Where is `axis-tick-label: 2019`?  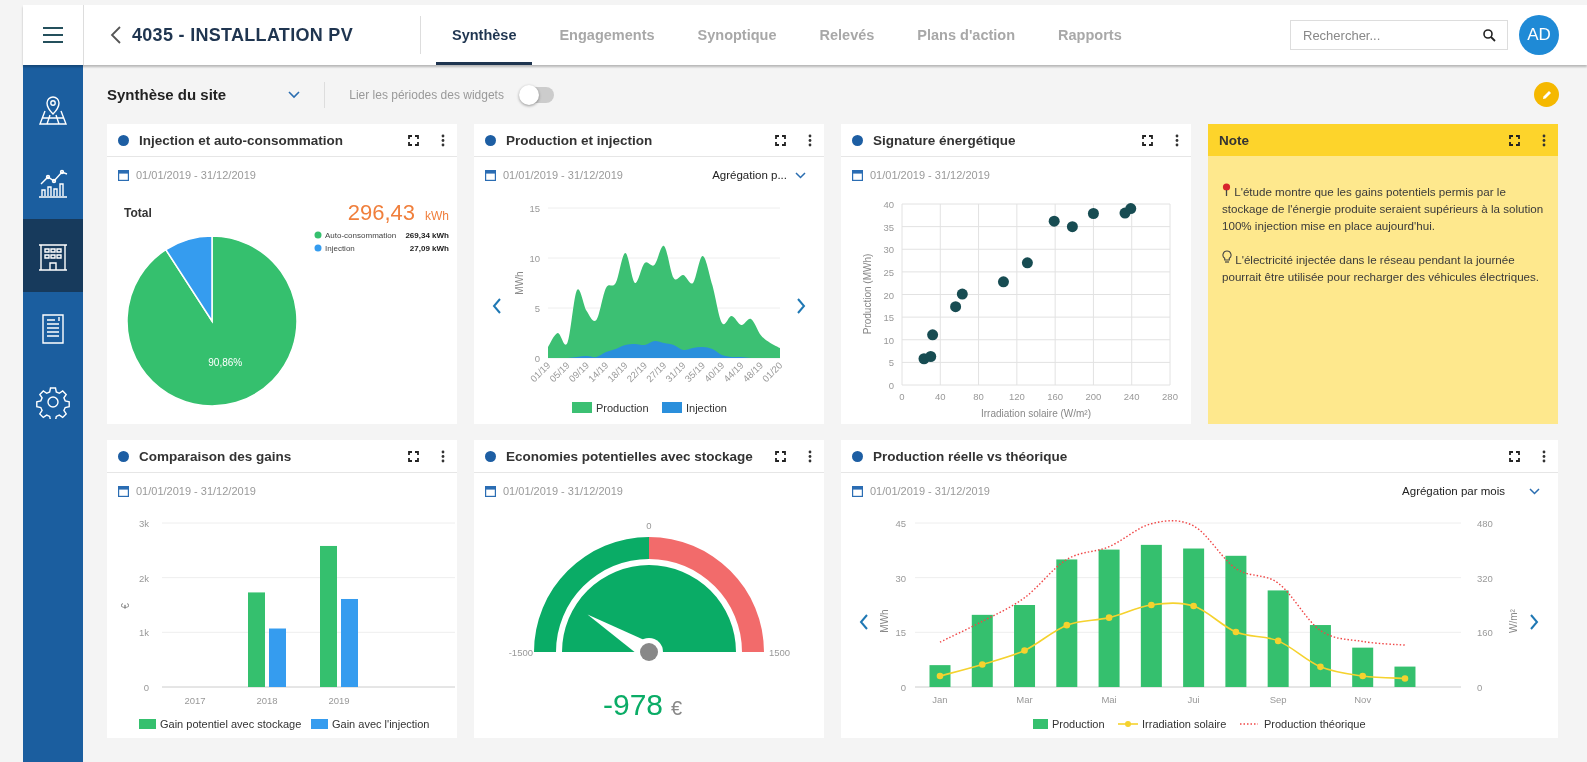
axis-tick-label: 2019 is located at coordinates (339, 700).